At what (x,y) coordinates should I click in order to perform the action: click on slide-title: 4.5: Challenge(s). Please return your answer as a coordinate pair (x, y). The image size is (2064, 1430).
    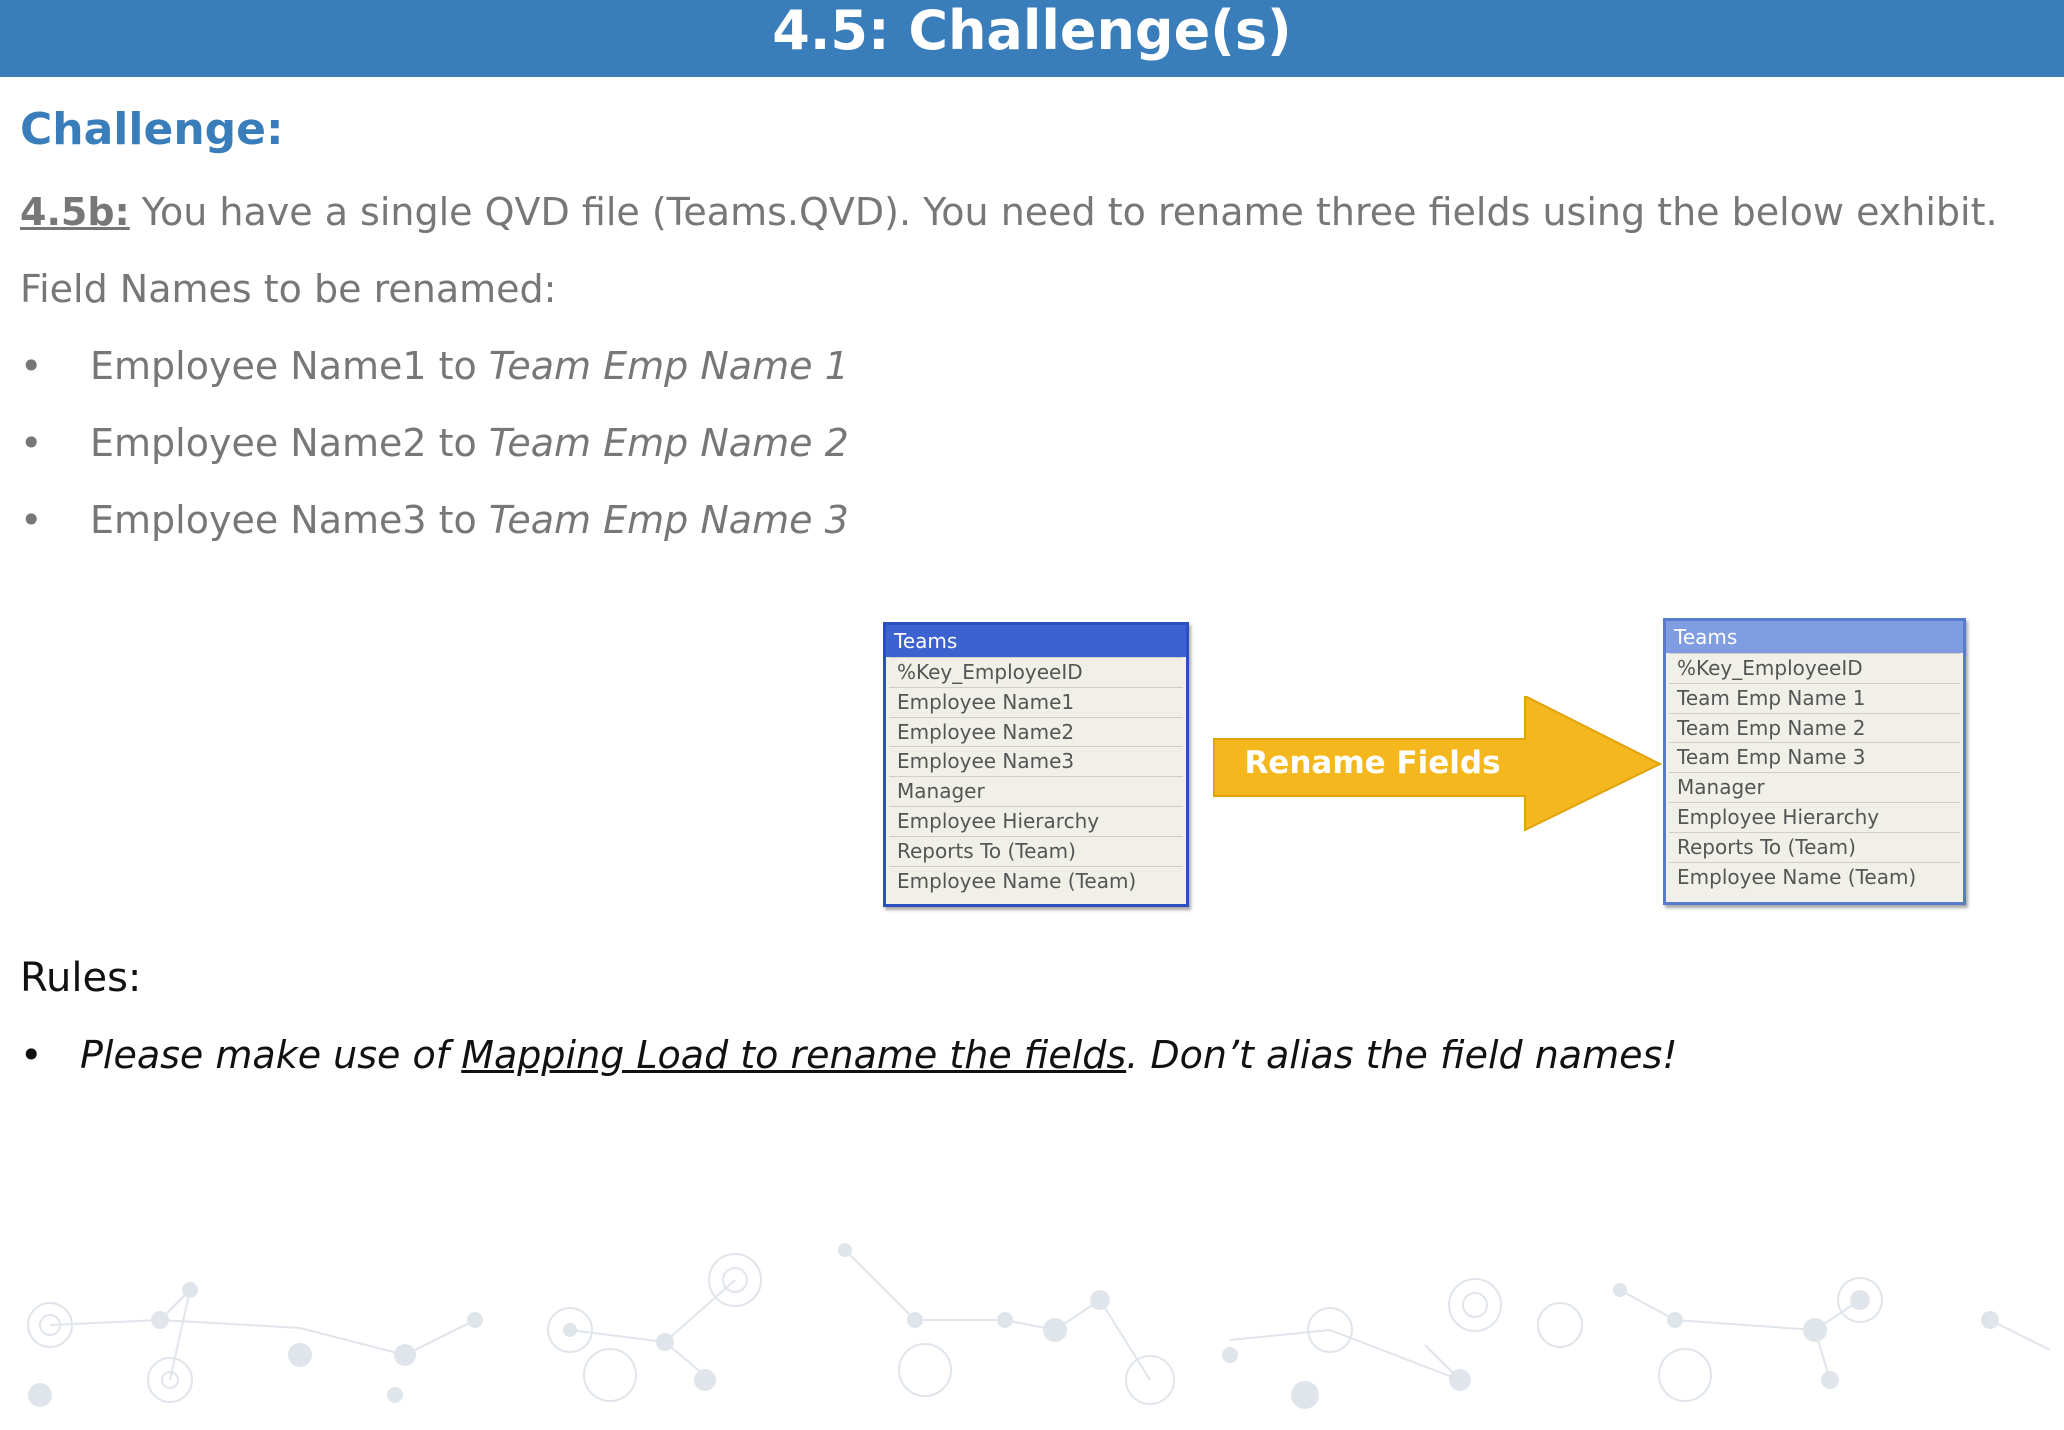
    Looking at the image, I should click on (1032, 31).